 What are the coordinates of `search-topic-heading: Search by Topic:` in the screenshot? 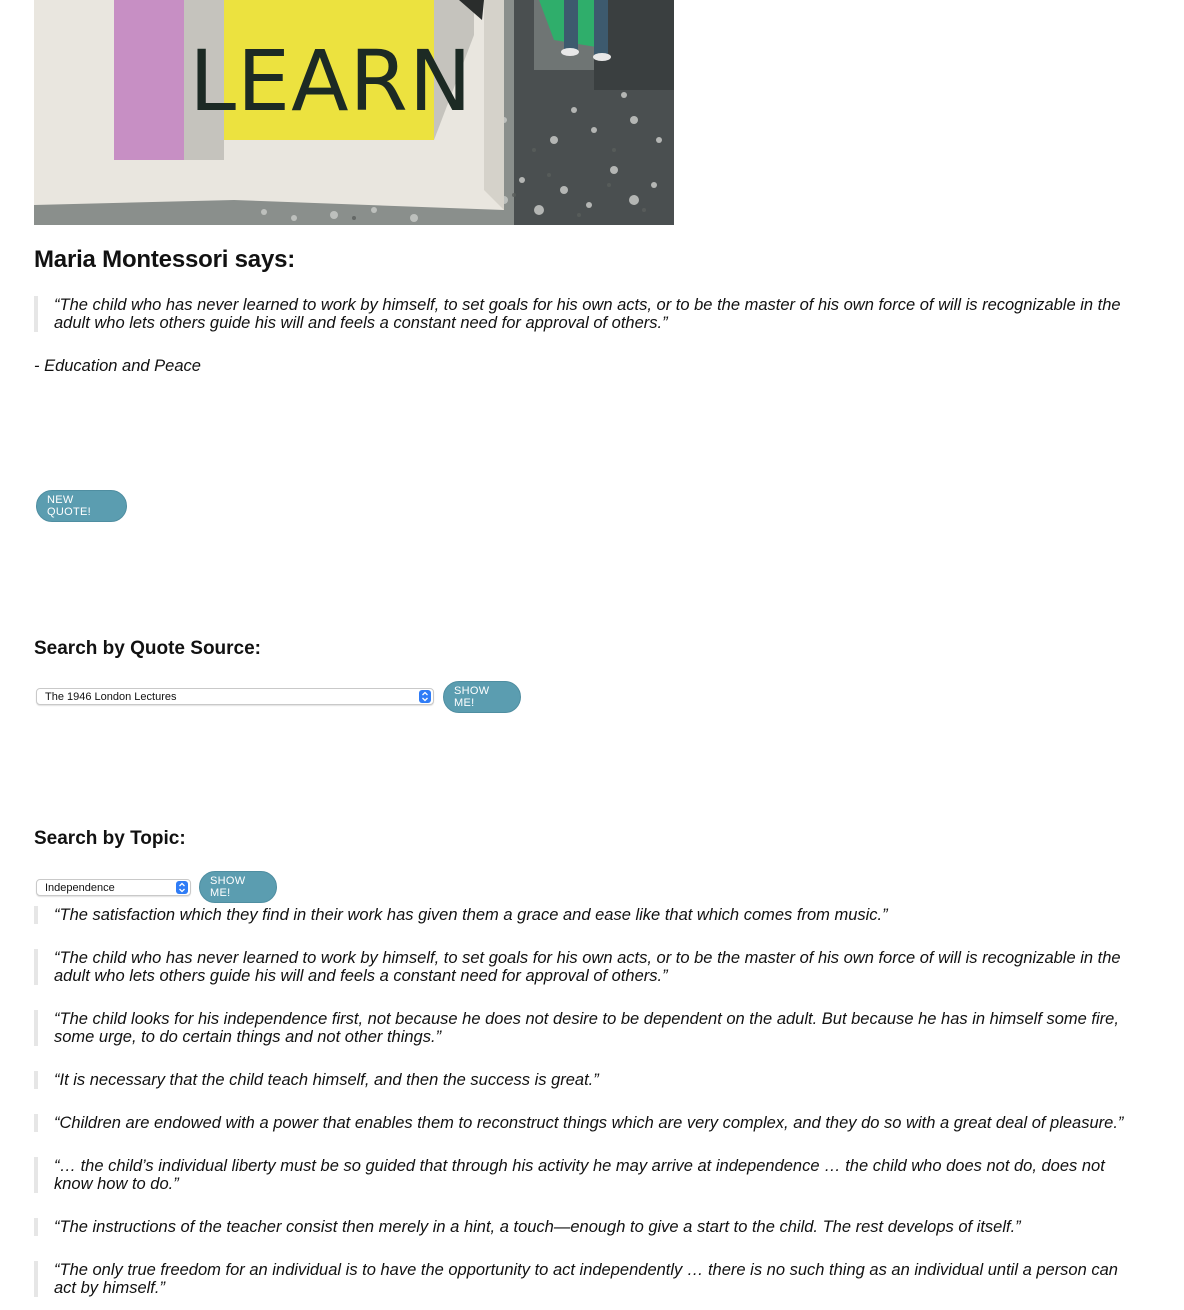 It's located at (110, 838).